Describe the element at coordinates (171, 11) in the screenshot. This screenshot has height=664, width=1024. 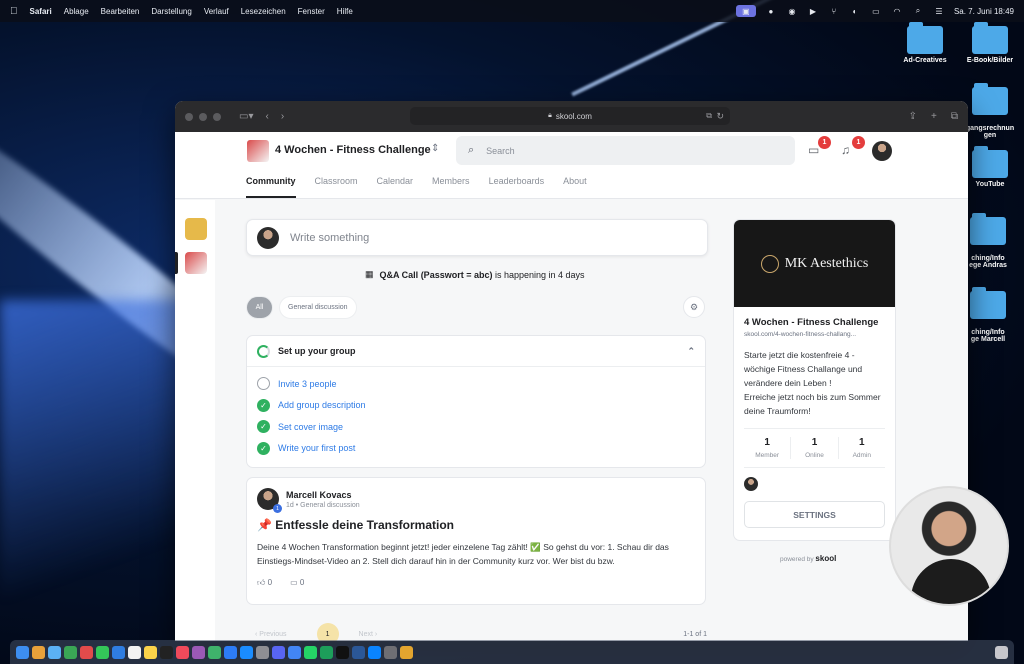
I see `menu-darstellung: Darstellung` at that location.